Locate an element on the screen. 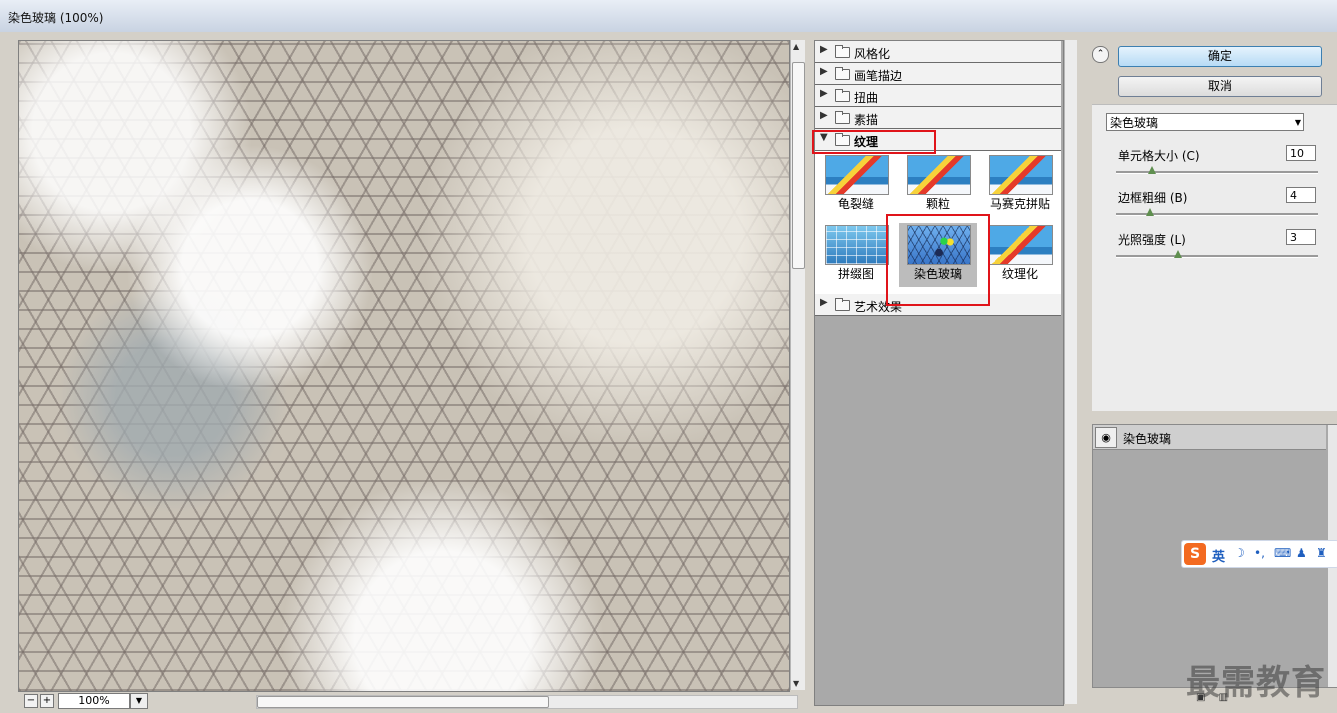 The height and width of the screenshot is (713, 1337). title-bar: 染色玻璃 (100%) is located at coordinates (668, 16).